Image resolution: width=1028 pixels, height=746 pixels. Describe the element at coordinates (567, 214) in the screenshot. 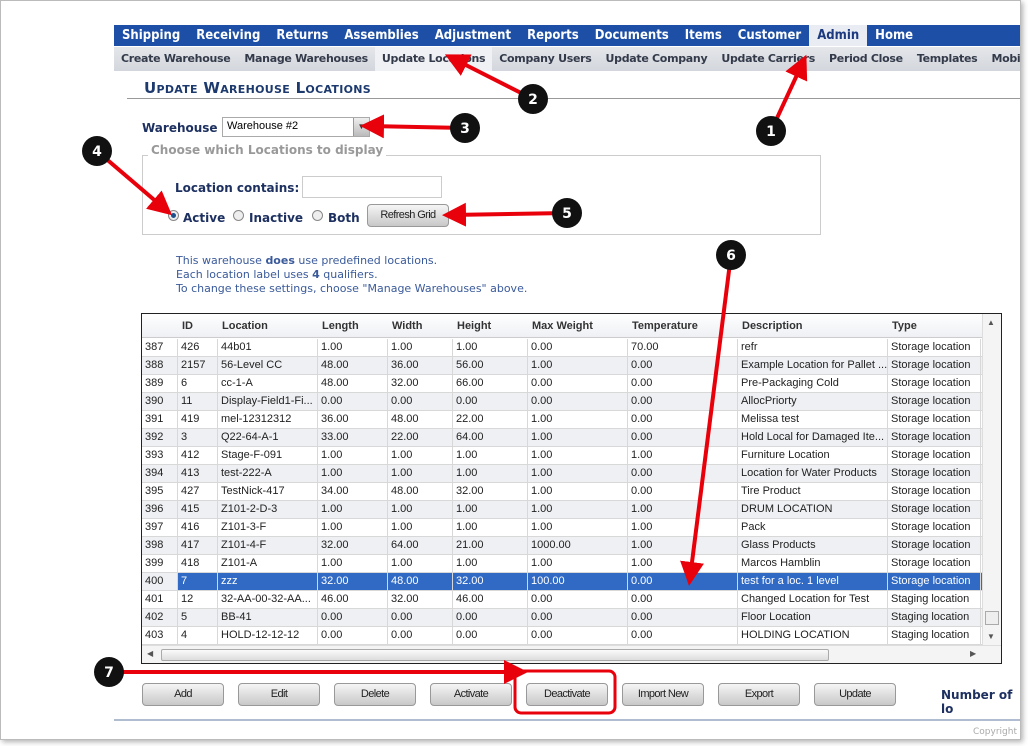

I see `callout-number: 5` at that location.